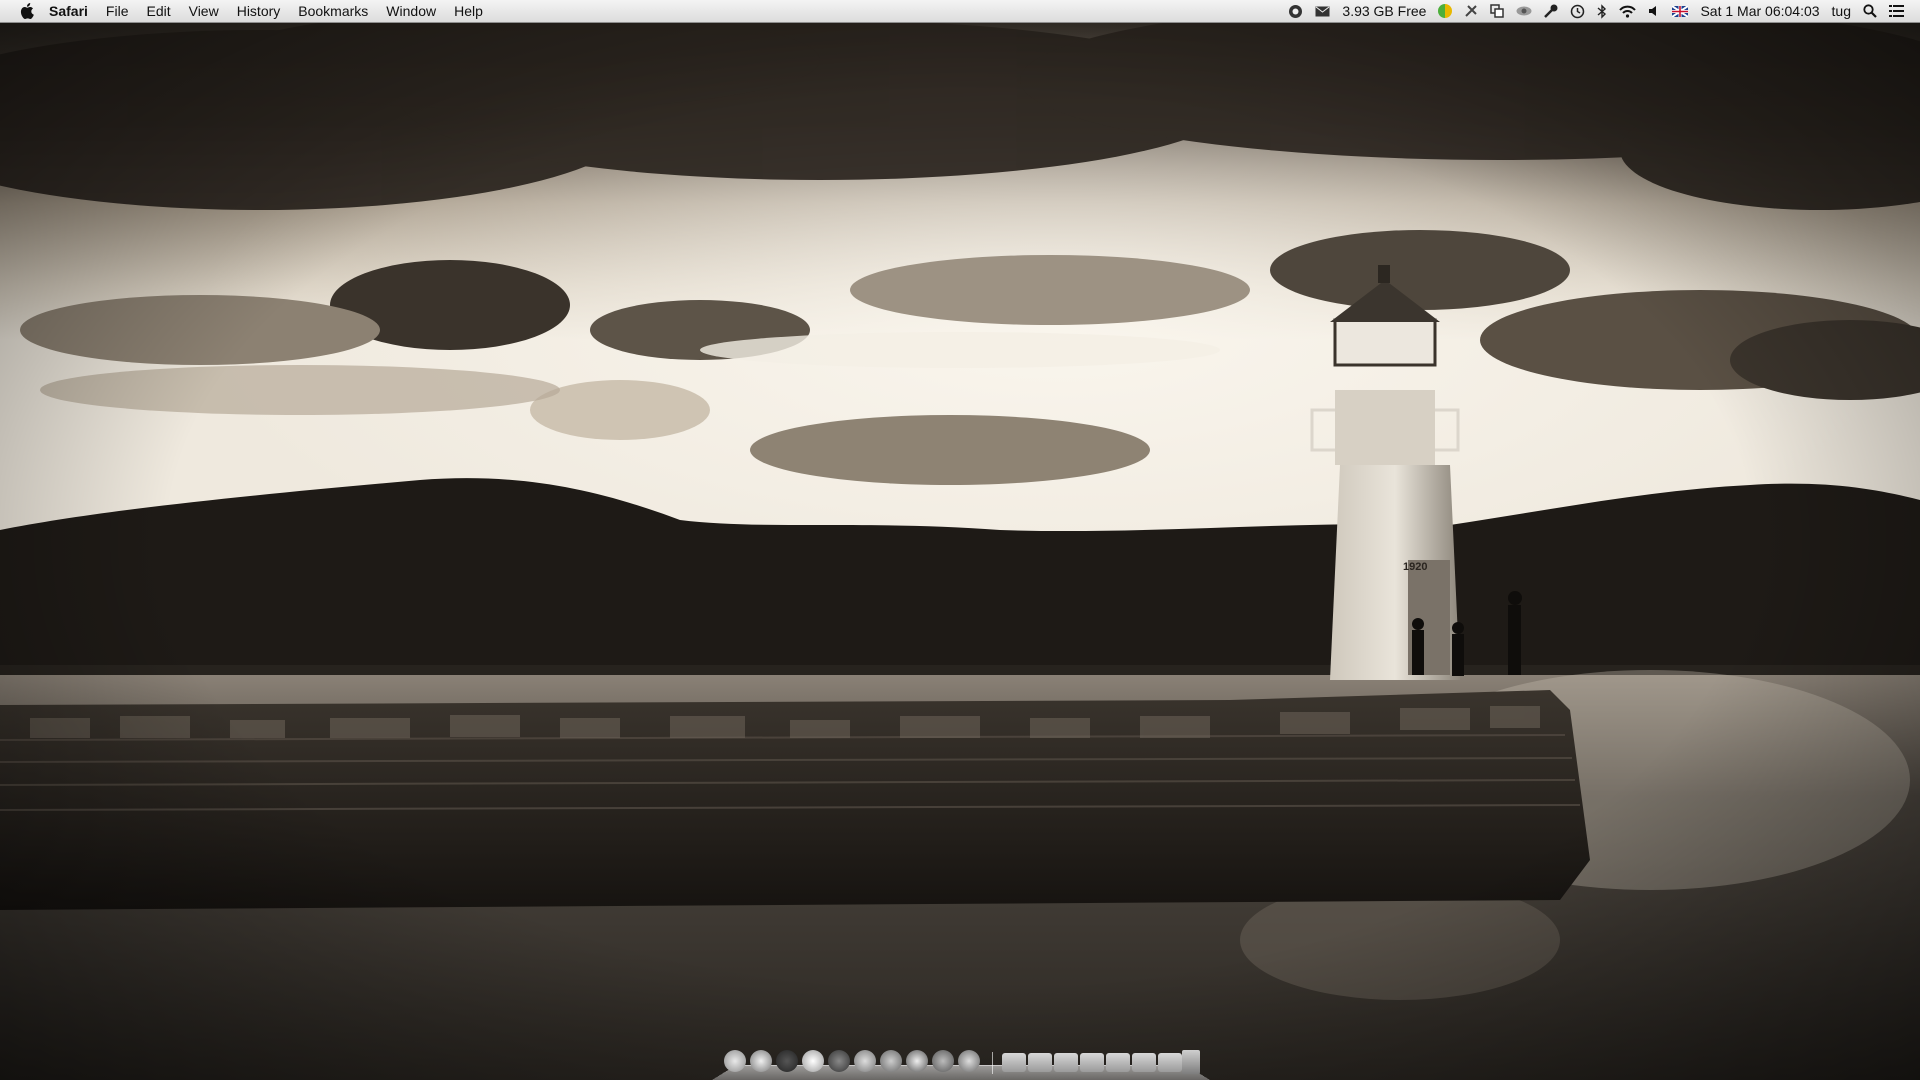 The height and width of the screenshot is (1080, 1920). I want to click on dock, so click(961, 1063).